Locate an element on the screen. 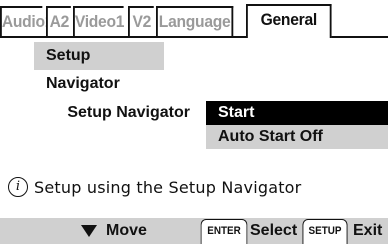  move-label: Move is located at coordinates (126, 230).